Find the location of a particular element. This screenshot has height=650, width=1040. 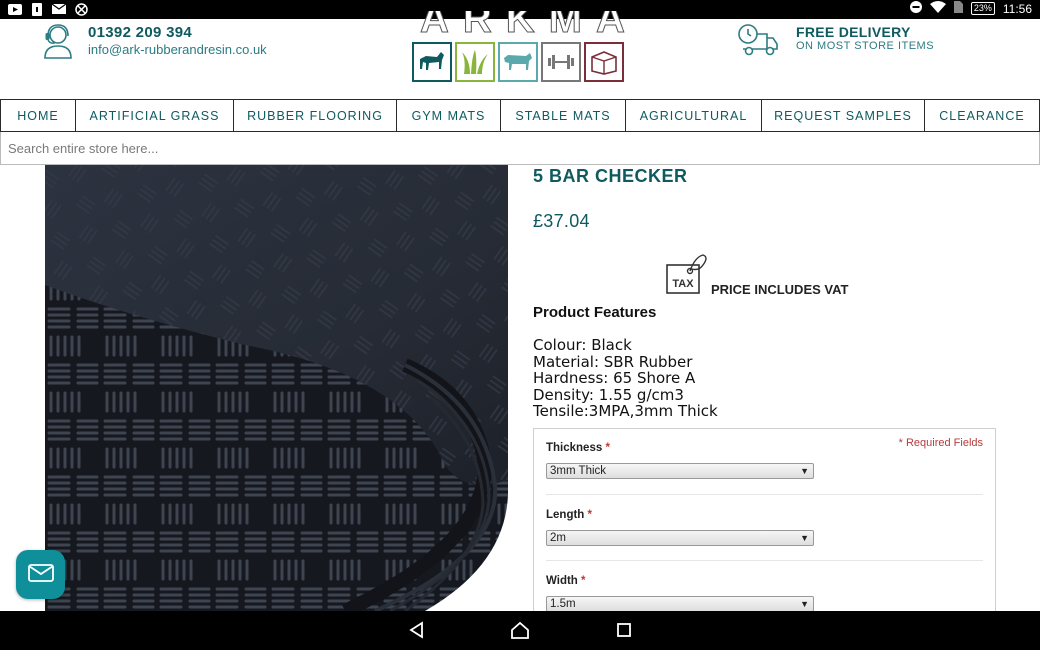

clock: 11:56 is located at coordinates (1017, 8).